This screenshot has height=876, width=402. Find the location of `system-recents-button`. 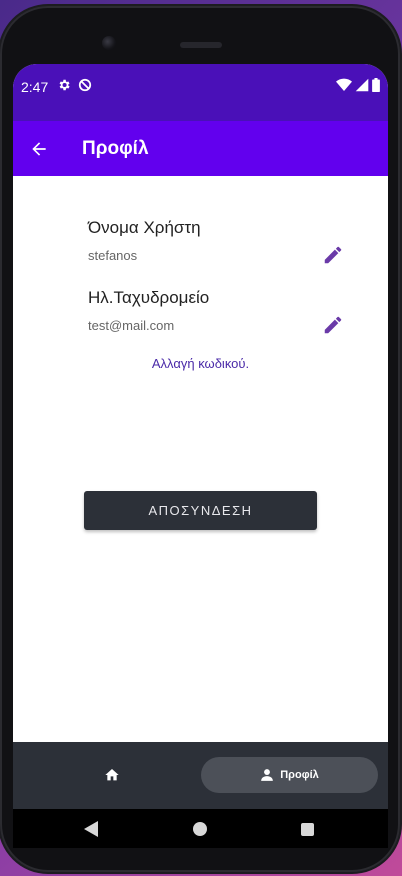

system-recents-button is located at coordinates (307, 829).